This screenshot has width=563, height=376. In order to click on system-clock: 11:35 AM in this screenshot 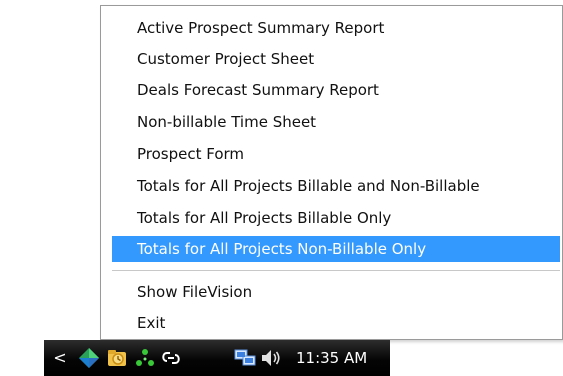, I will do `click(331, 358)`.